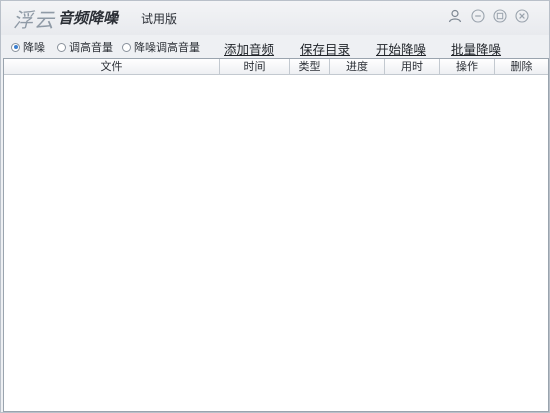  I want to click on add-audio-button: 添加音频, so click(249, 48).